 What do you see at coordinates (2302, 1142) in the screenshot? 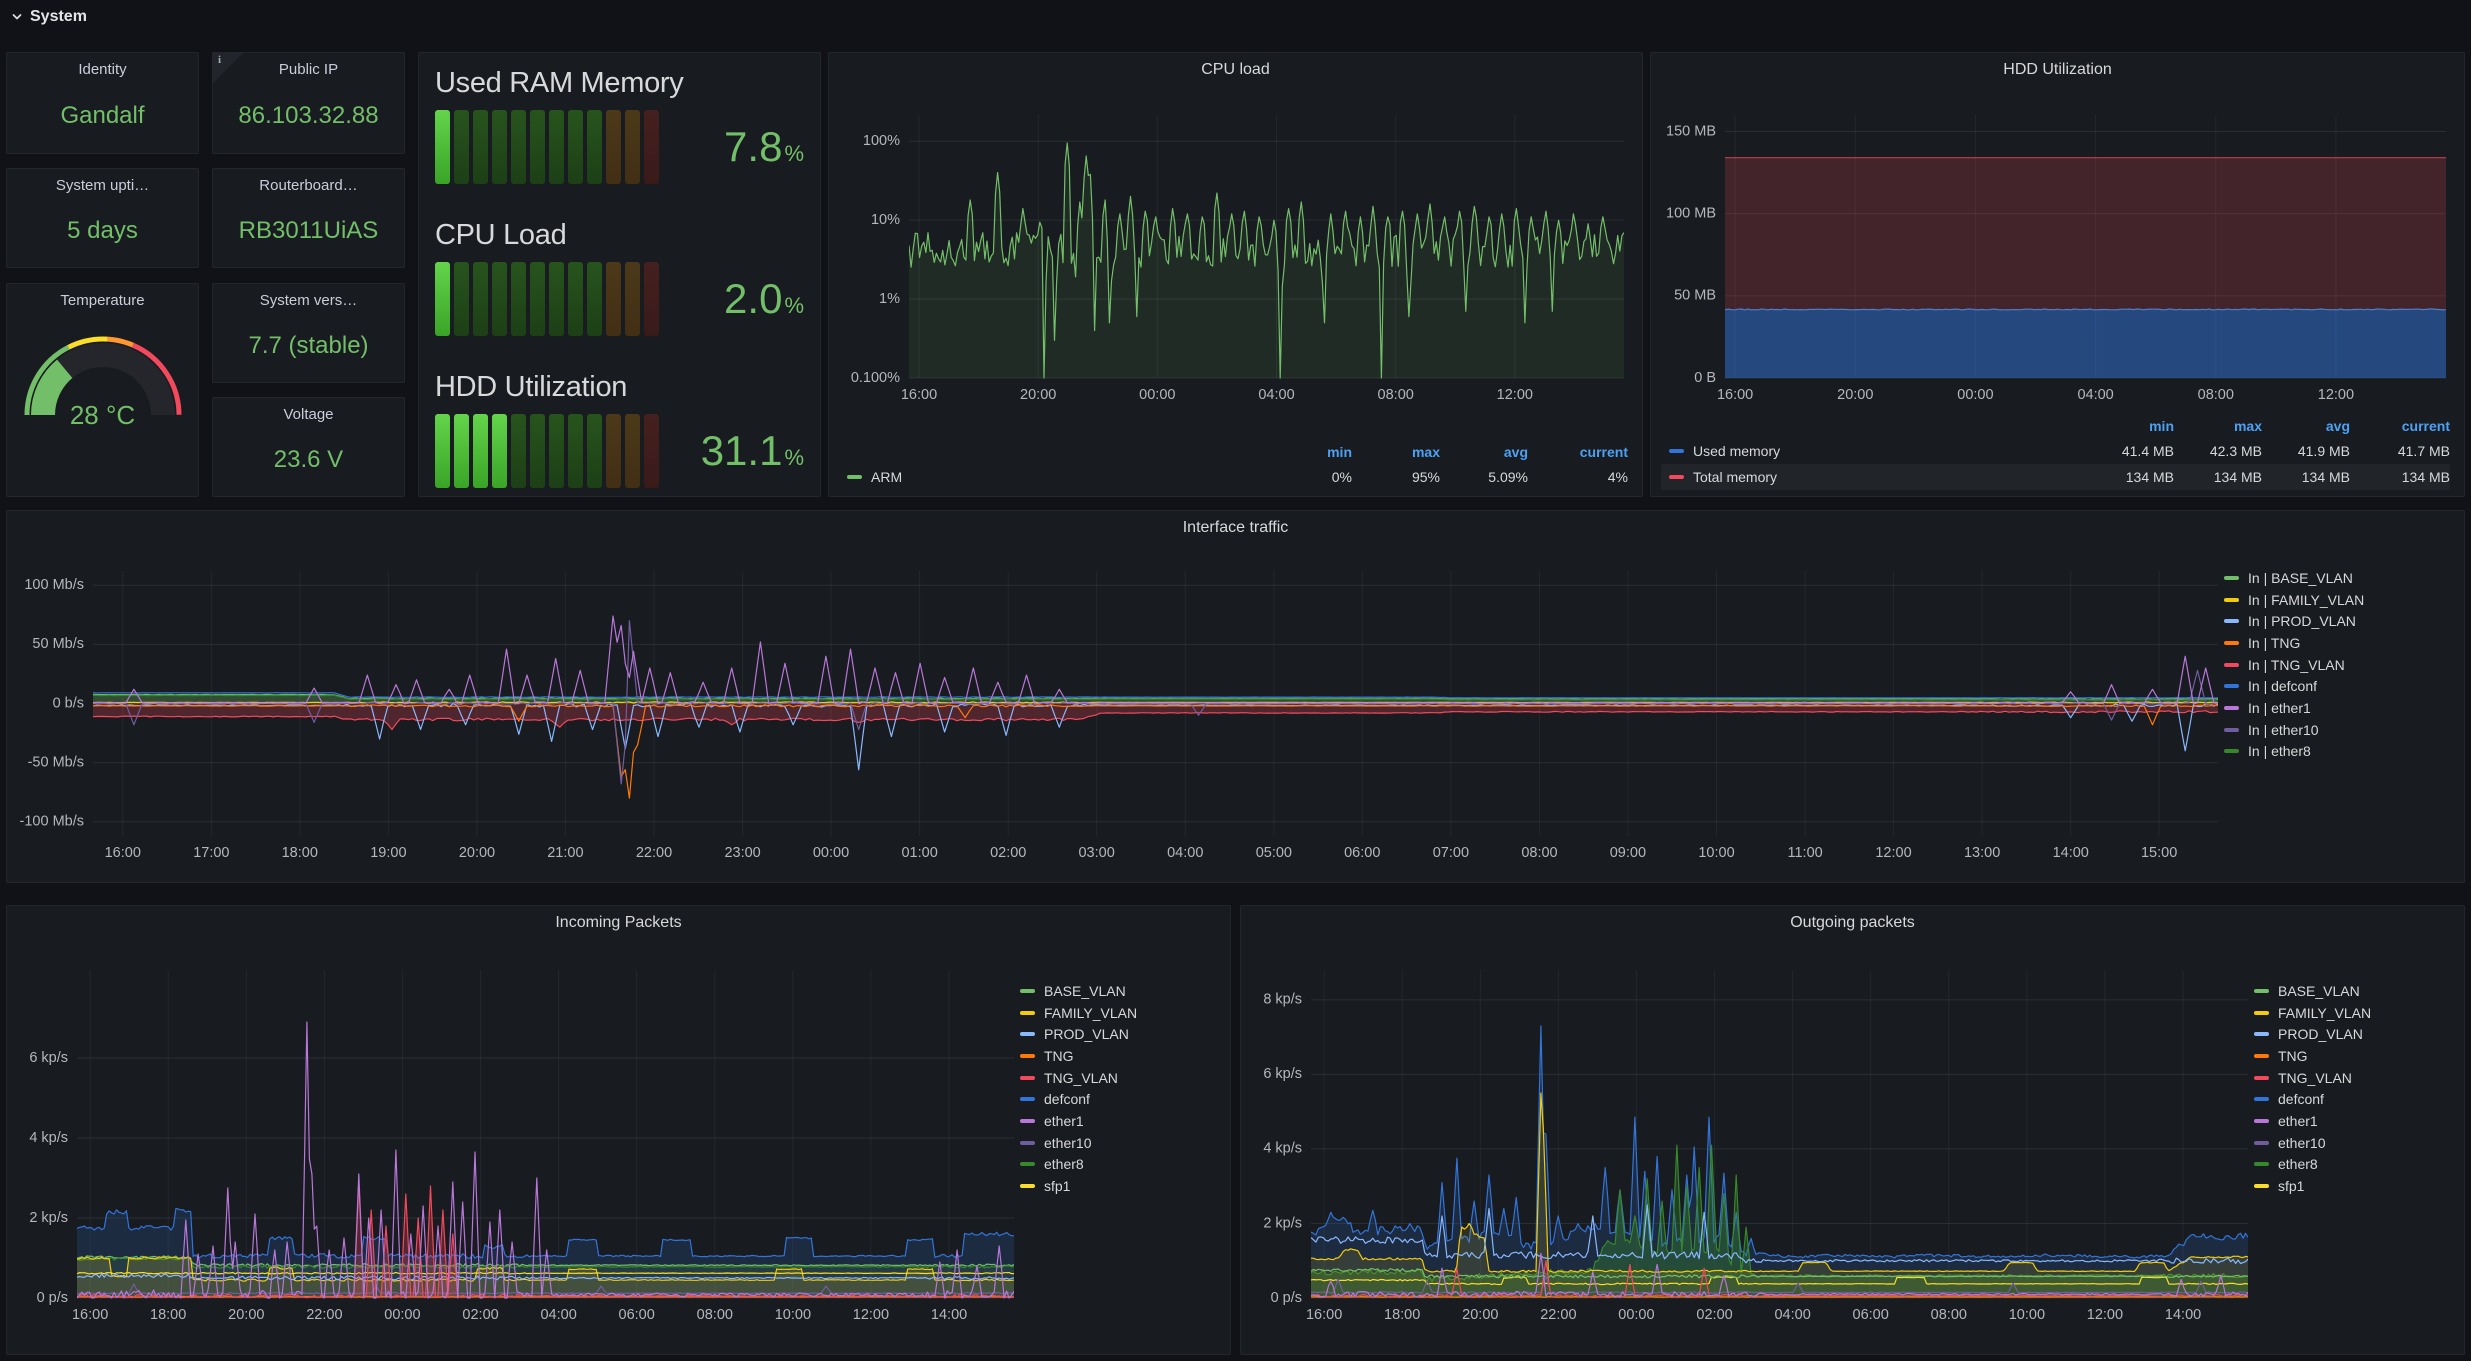
I see `legend-label: ether10` at bounding box center [2302, 1142].